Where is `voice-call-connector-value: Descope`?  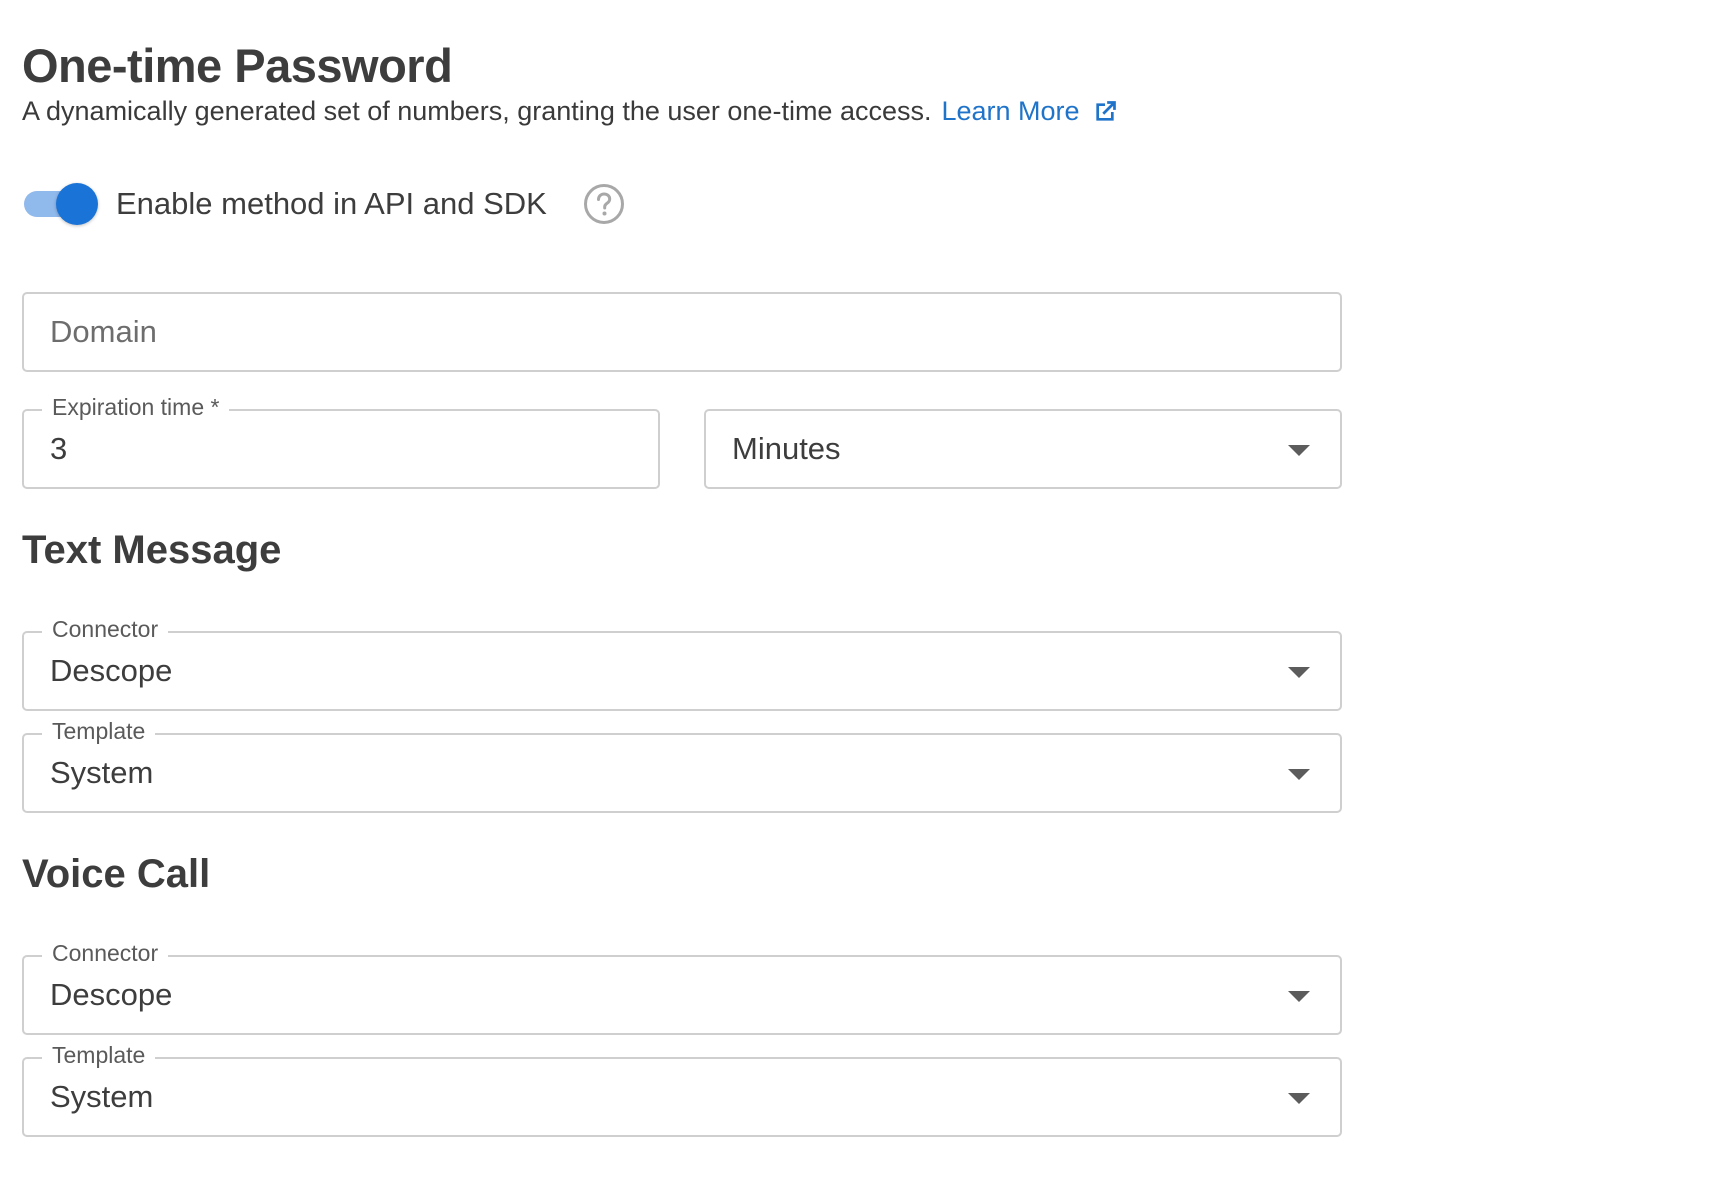
voice-call-connector-value: Descope is located at coordinates (111, 994).